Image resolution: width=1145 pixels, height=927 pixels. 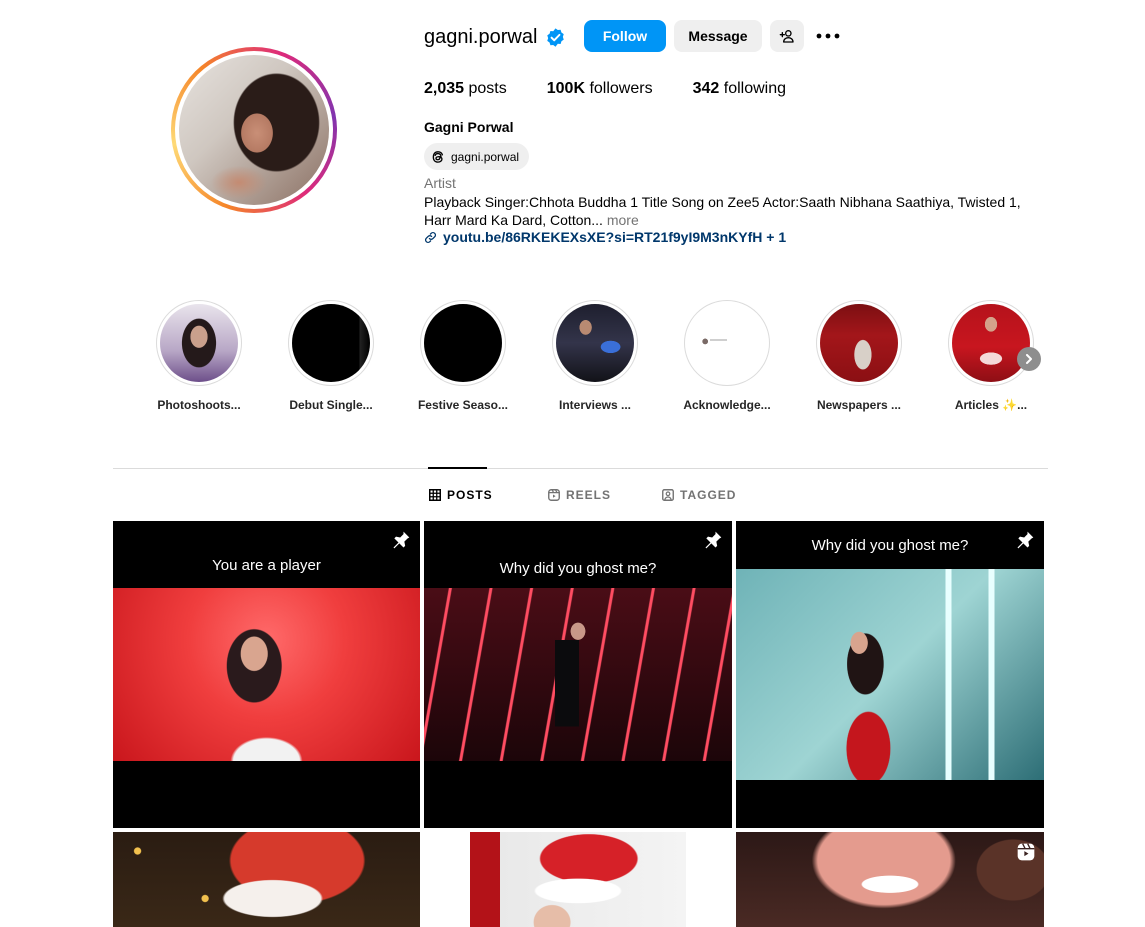 What do you see at coordinates (623, 220) in the screenshot?
I see `bio-more-link: more` at bounding box center [623, 220].